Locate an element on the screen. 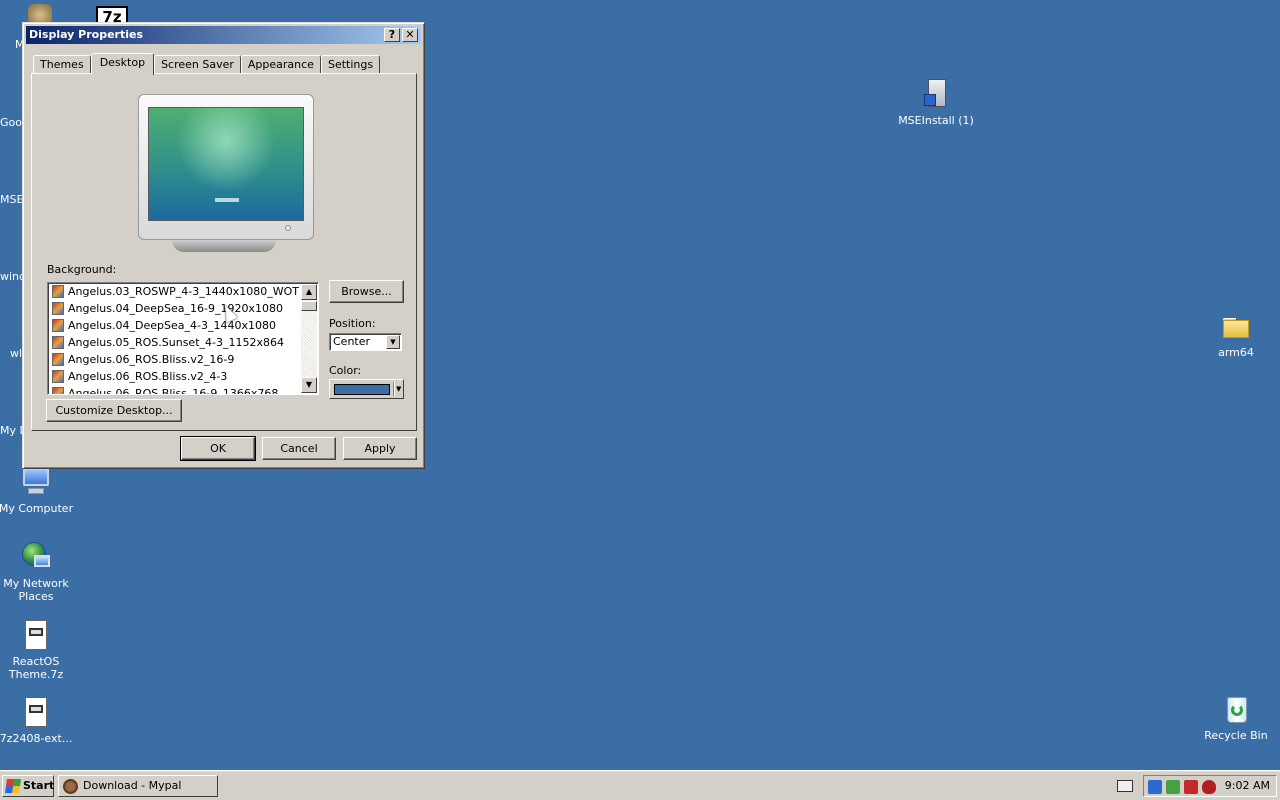  clock: 9:02 AM is located at coordinates (1247, 786).